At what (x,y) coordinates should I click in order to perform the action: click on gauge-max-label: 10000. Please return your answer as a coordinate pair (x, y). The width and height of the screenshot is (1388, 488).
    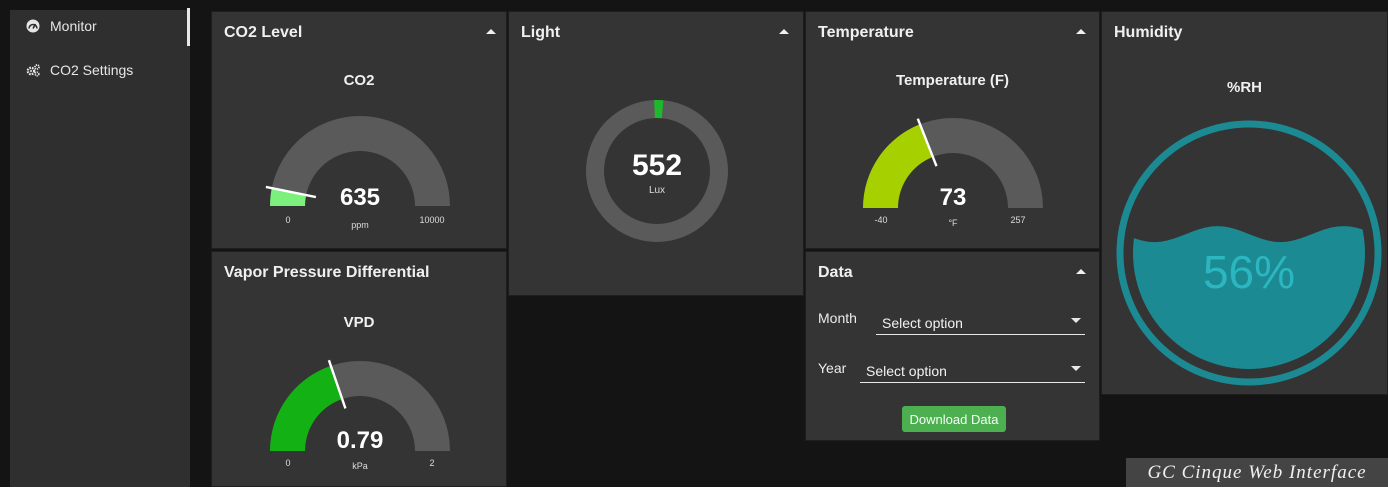
    Looking at the image, I should click on (431, 220).